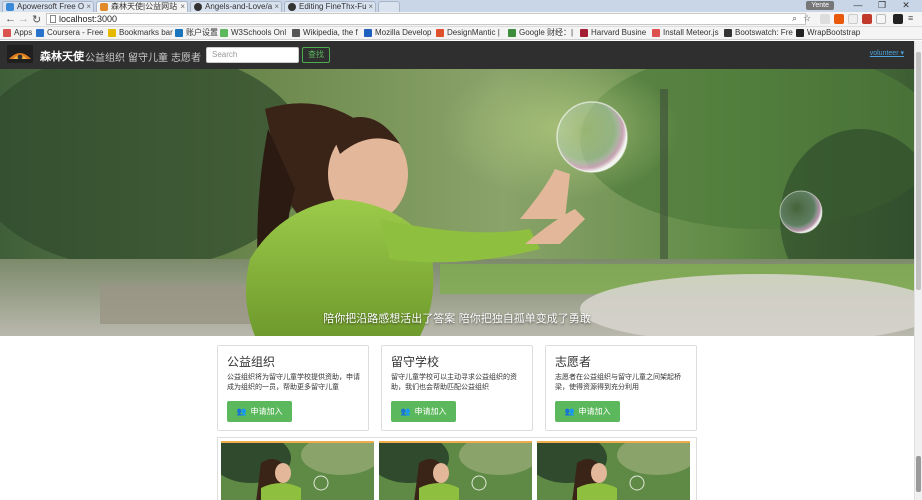  I want to click on bookmark-item: Google 财经：|, so click(540, 33).